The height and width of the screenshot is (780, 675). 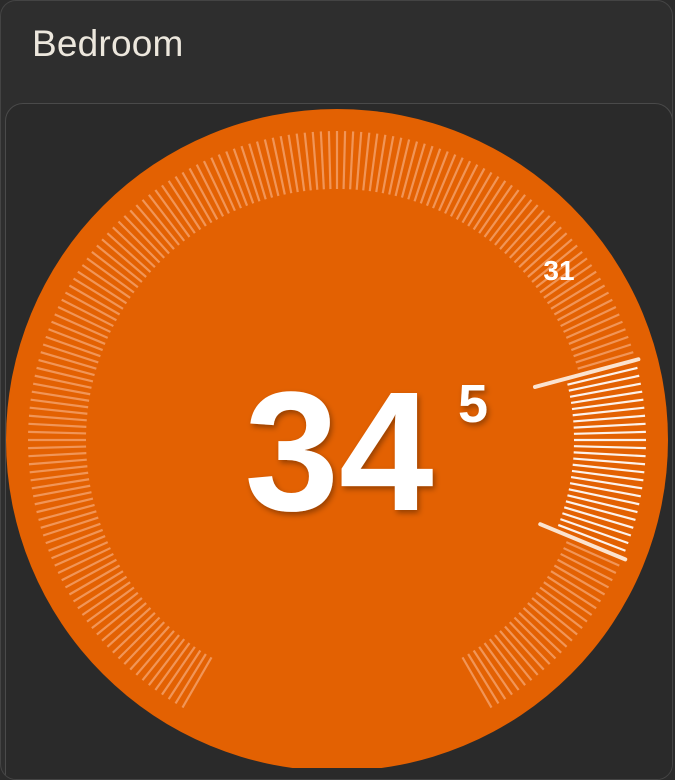 I want to click on current-temperature: 34, so click(x=338, y=452).